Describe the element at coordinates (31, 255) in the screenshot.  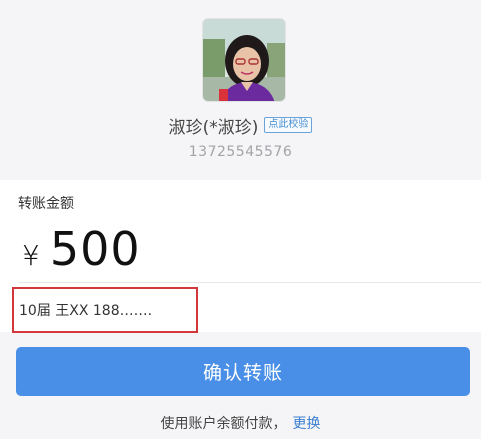
I see `currency-symbol: ¥` at that location.